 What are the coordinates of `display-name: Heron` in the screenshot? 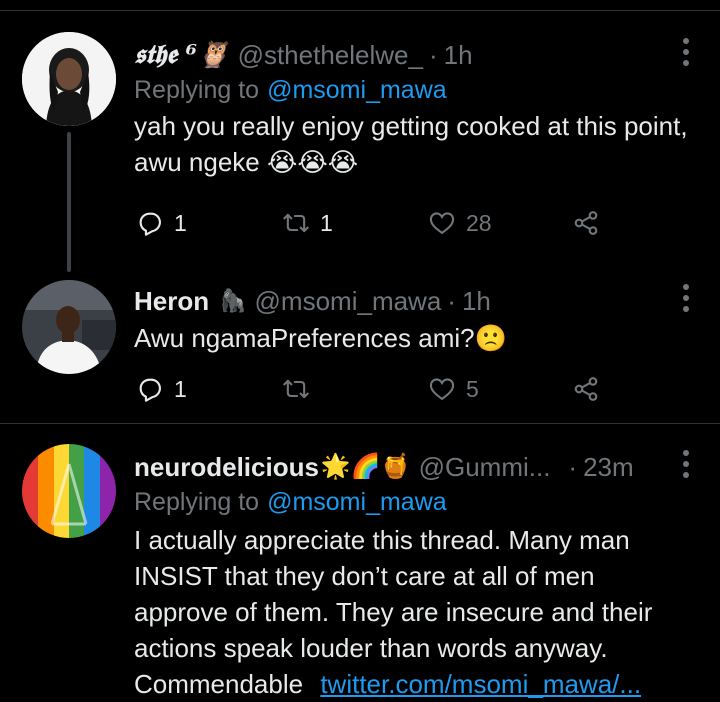 It's located at (171, 301).